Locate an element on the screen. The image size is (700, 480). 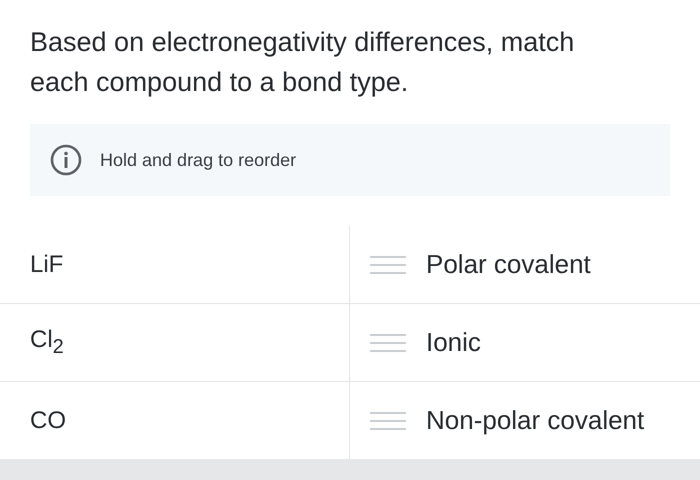
compound-label: LiF is located at coordinates (47, 264).